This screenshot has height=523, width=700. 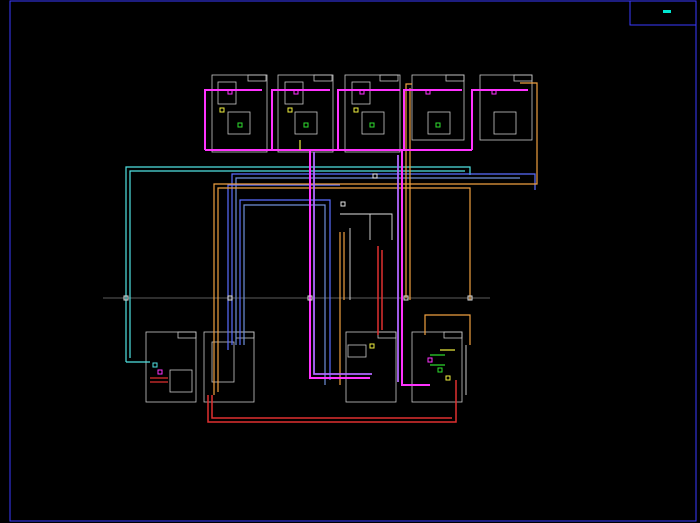 What do you see at coordinates (667, 11) in the screenshot?
I see `title-block-mark` at bounding box center [667, 11].